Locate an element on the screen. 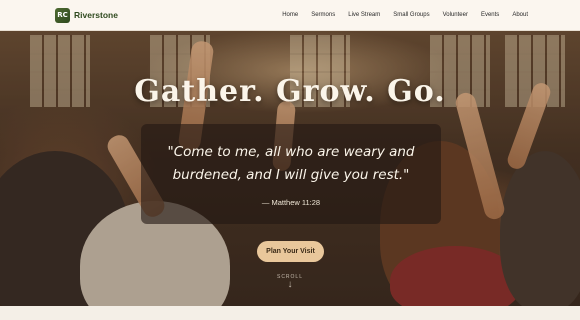 The width and height of the screenshot is (580, 320). arrow-down-icon: ↓ is located at coordinates (290, 284).